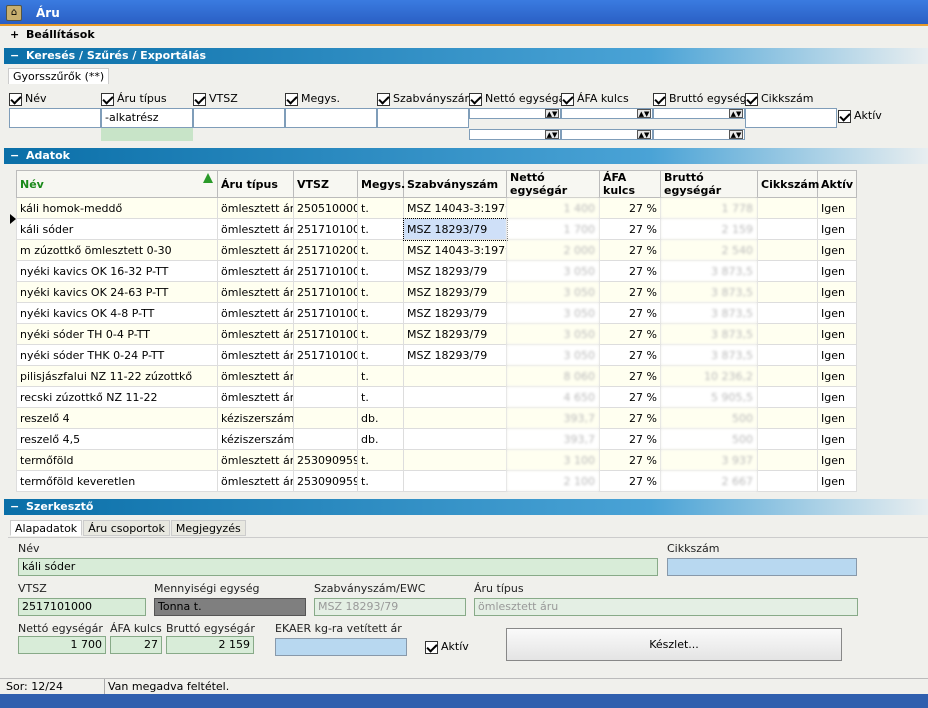 This screenshot has width=928, height=708. What do you see at coordinates (117, 397) in the screenshot?
I see `table-cell: recski zúzottkő NZ 11-22` at bounding box center [117, 397].